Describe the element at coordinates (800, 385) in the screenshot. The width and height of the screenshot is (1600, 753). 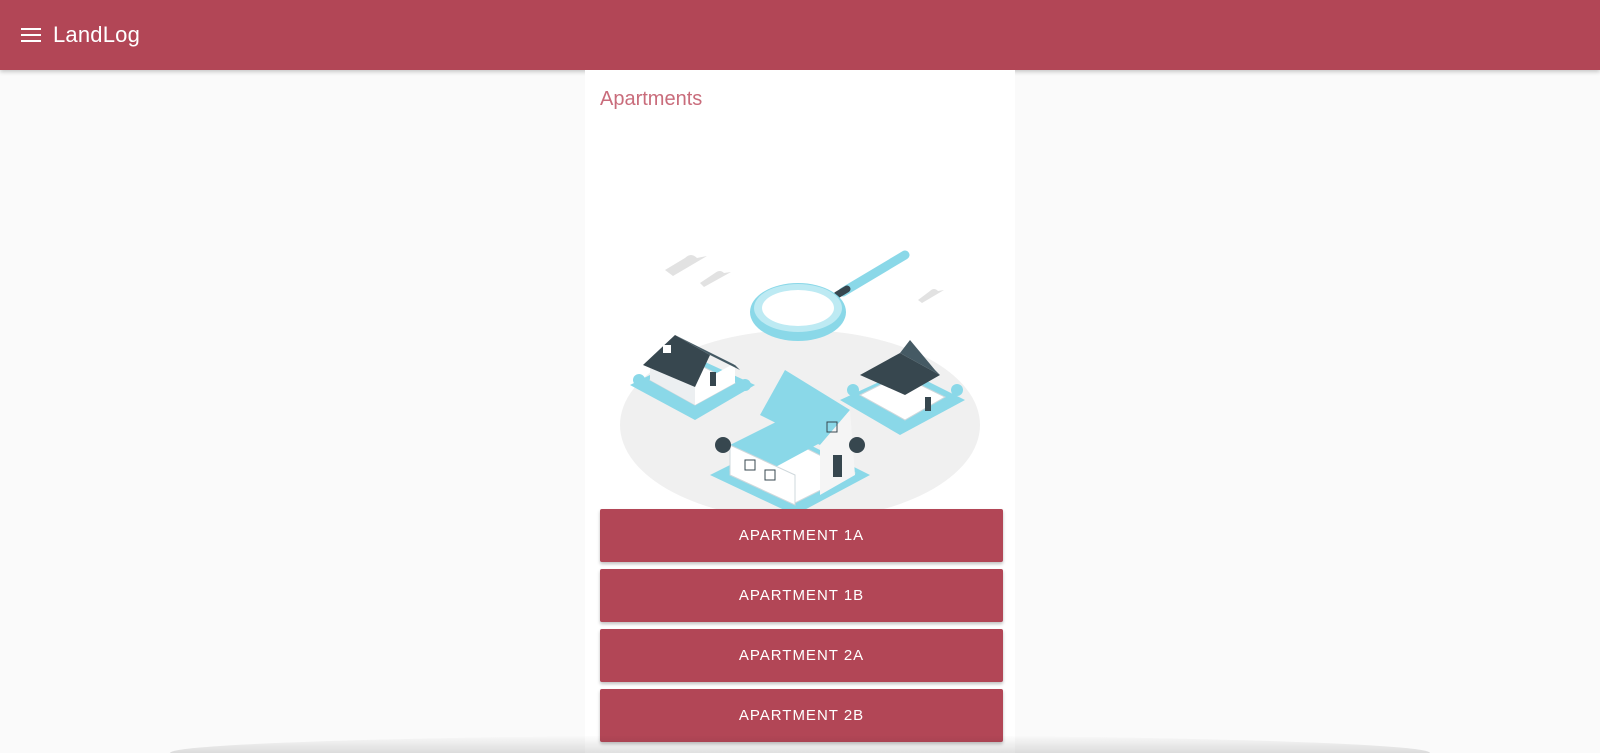
I see `houses-magnifier-illustration` at that location.